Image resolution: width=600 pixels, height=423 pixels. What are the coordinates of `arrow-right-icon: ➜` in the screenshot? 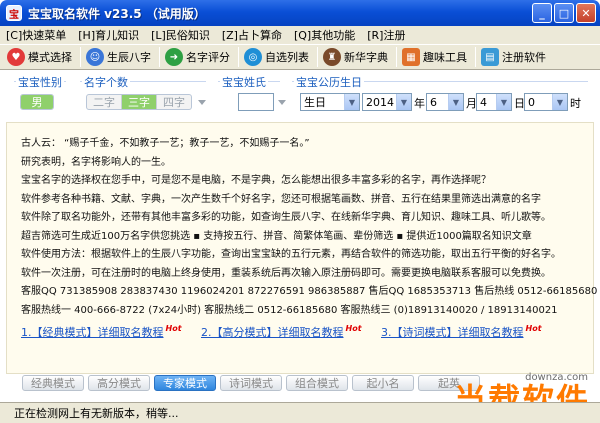 It's located at (174, 57).